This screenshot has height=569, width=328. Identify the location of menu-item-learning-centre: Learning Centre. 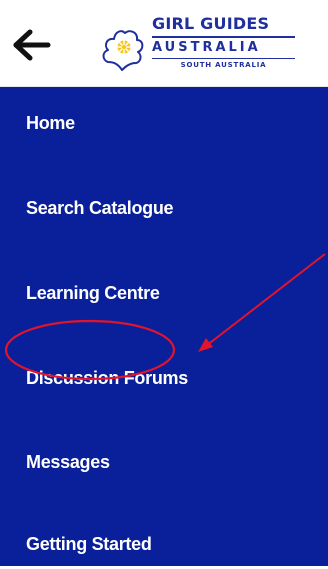
(164, 293).